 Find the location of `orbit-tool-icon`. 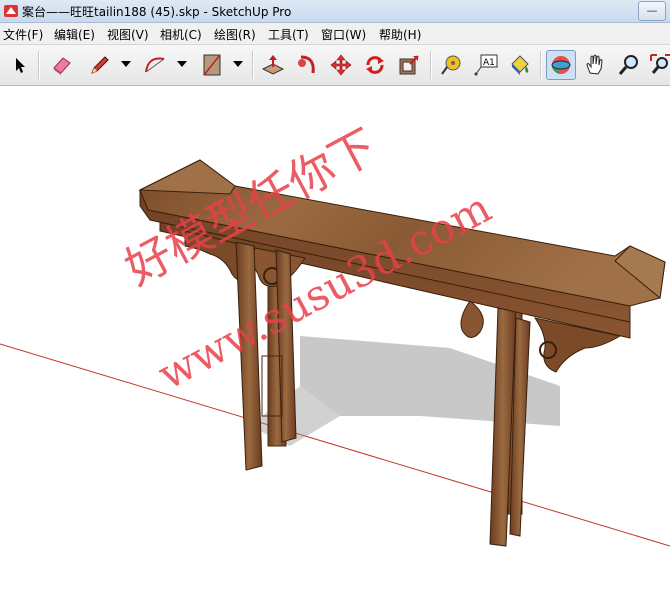

orbit-tool-icon is located at coordinates (561, 65).